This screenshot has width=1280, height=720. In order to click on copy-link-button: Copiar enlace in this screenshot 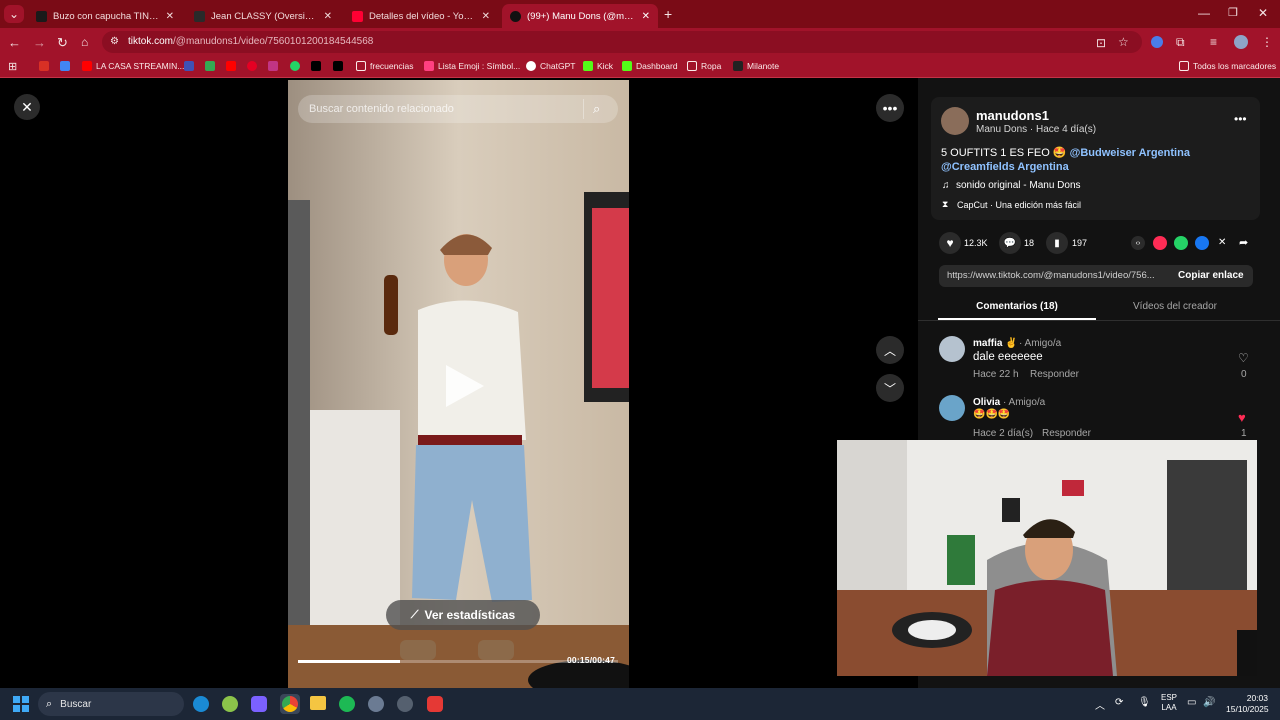, I will do `click(1211, 275)`.